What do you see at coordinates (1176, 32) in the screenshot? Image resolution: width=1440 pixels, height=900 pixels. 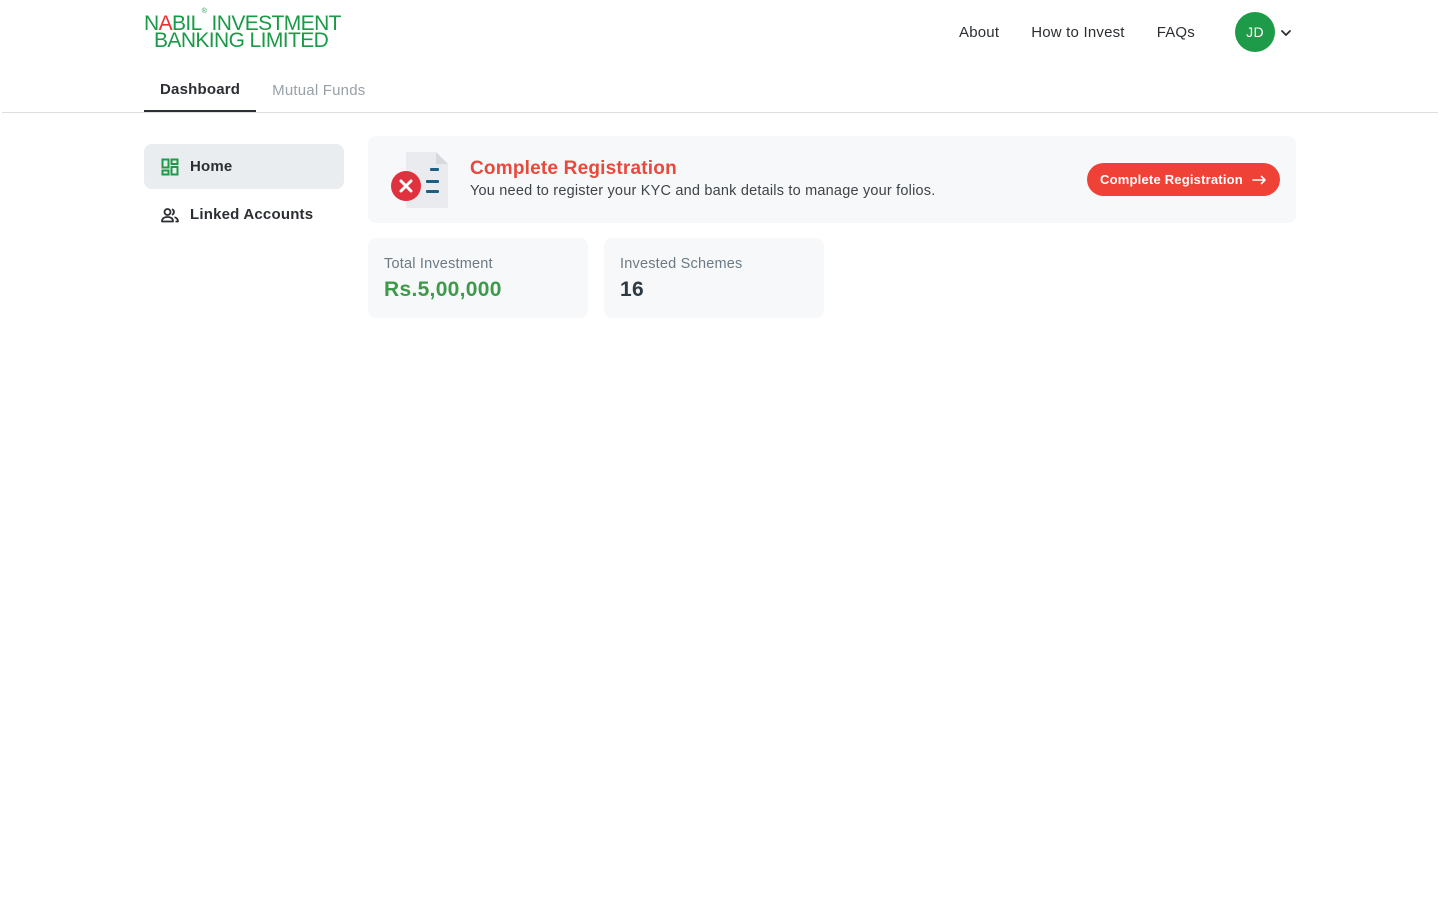 I see `nav-link-faqs: FAQs` at bounding box center [1176, 32].